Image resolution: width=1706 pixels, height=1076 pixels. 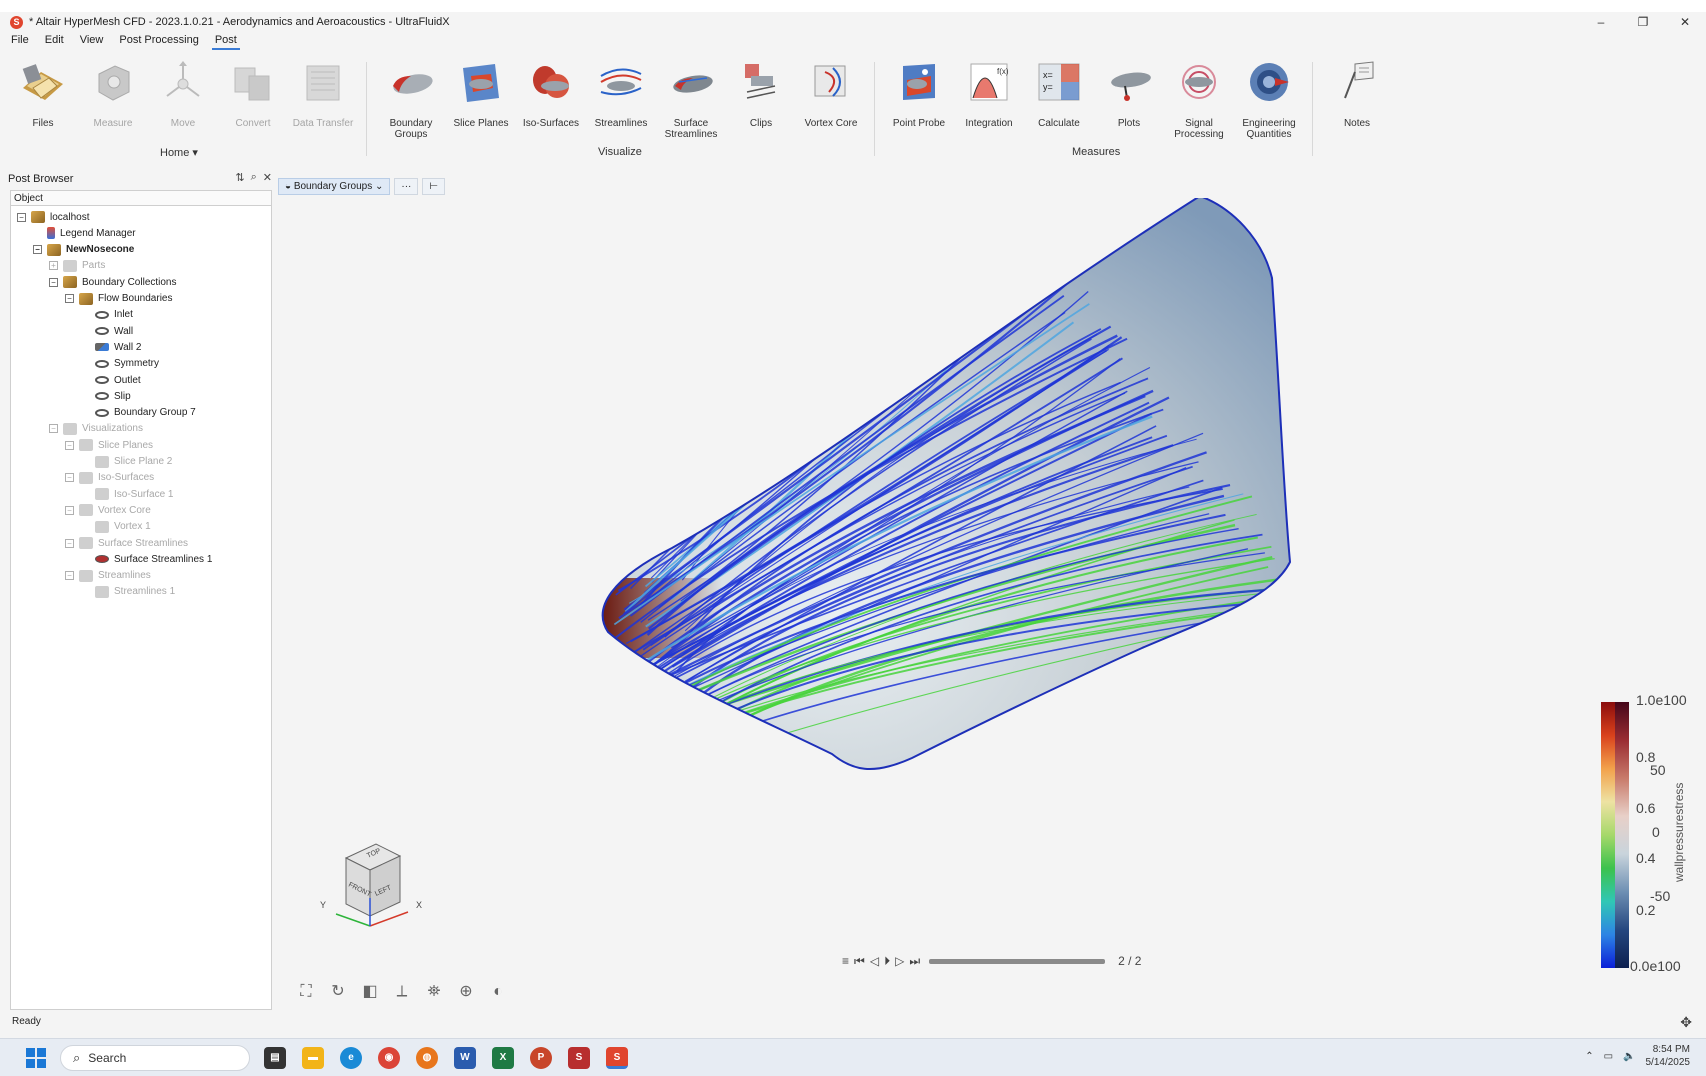 What do you see at coordinates (20, 42) in the screenshot?
I see `menu-file: File` at bounding box center [20, 42].